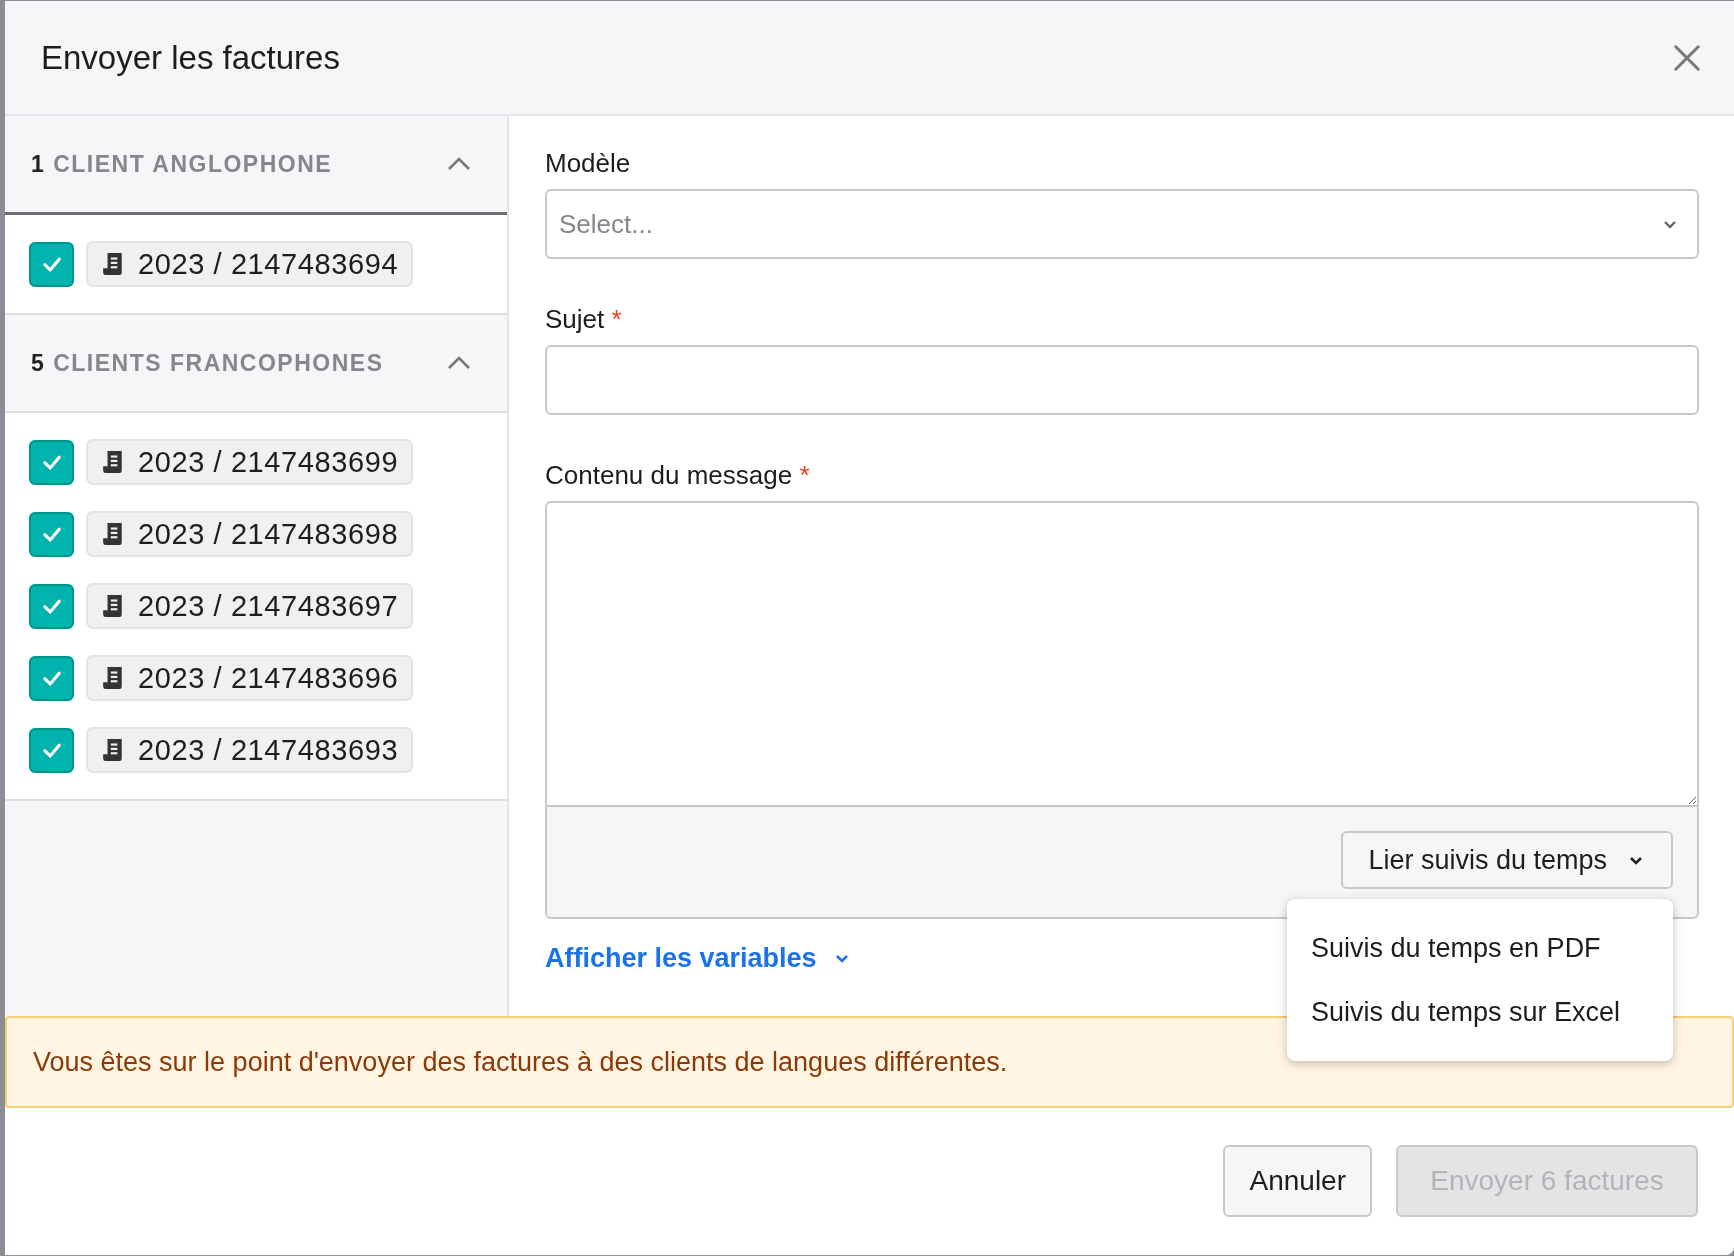 This screenshot has width=1734, height=1256. What do you see at coordinates (190, 57) in the screenshot?
I see `dialog-title: Envoyer les factures` at bounding box center [190, 57].